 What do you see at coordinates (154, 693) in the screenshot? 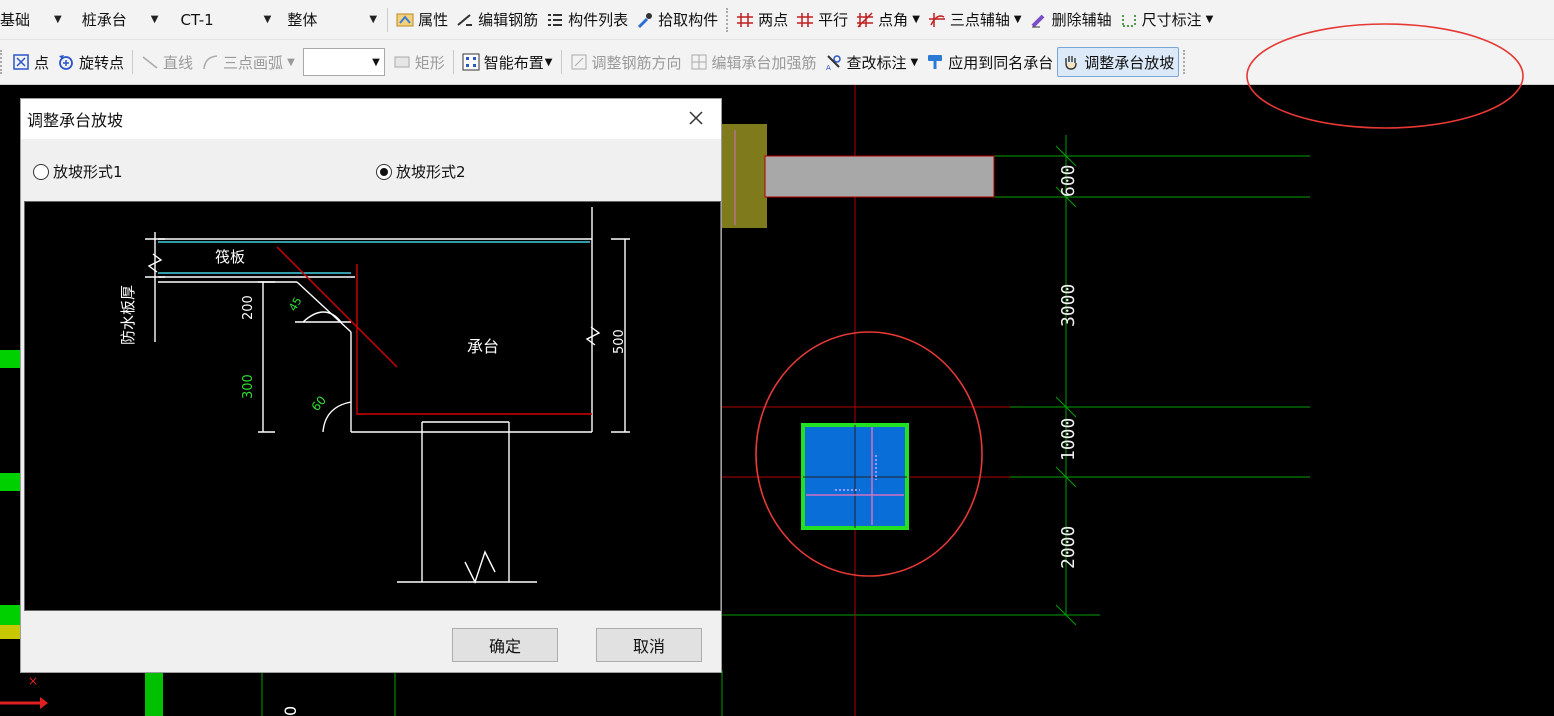
I see `bottom-green-bar` at bounding box center [154, 693].